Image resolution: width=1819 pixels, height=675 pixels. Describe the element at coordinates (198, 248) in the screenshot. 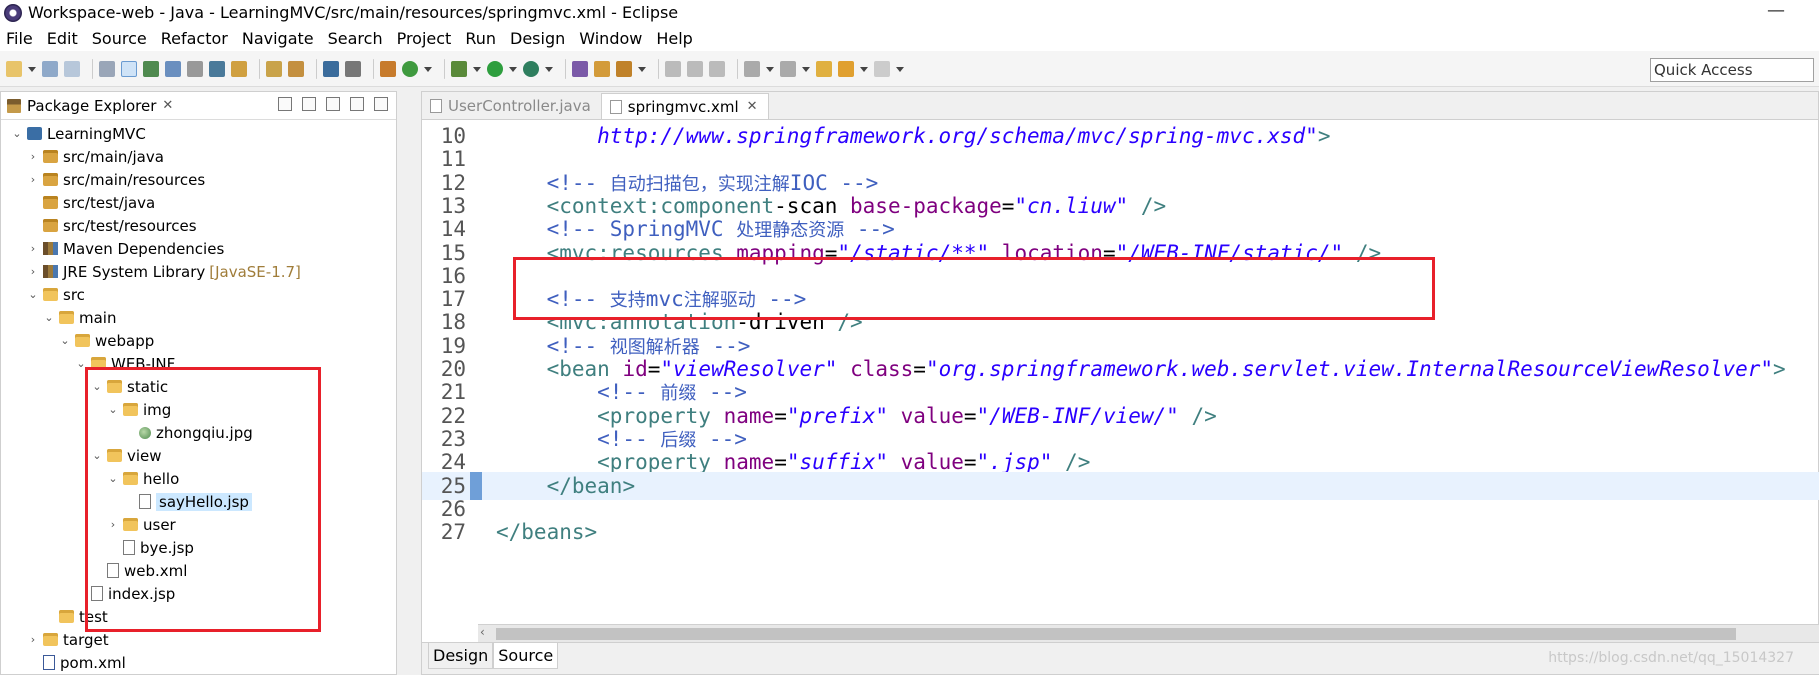

I see `tree-item: › Maven Dependencies` at that location.